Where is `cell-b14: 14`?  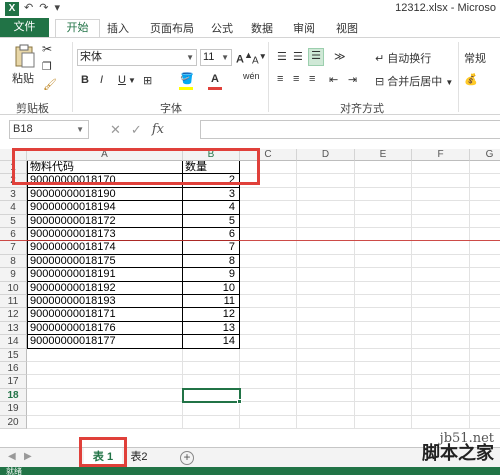 cell-b14: 14 is located at coordinates (211, 342).